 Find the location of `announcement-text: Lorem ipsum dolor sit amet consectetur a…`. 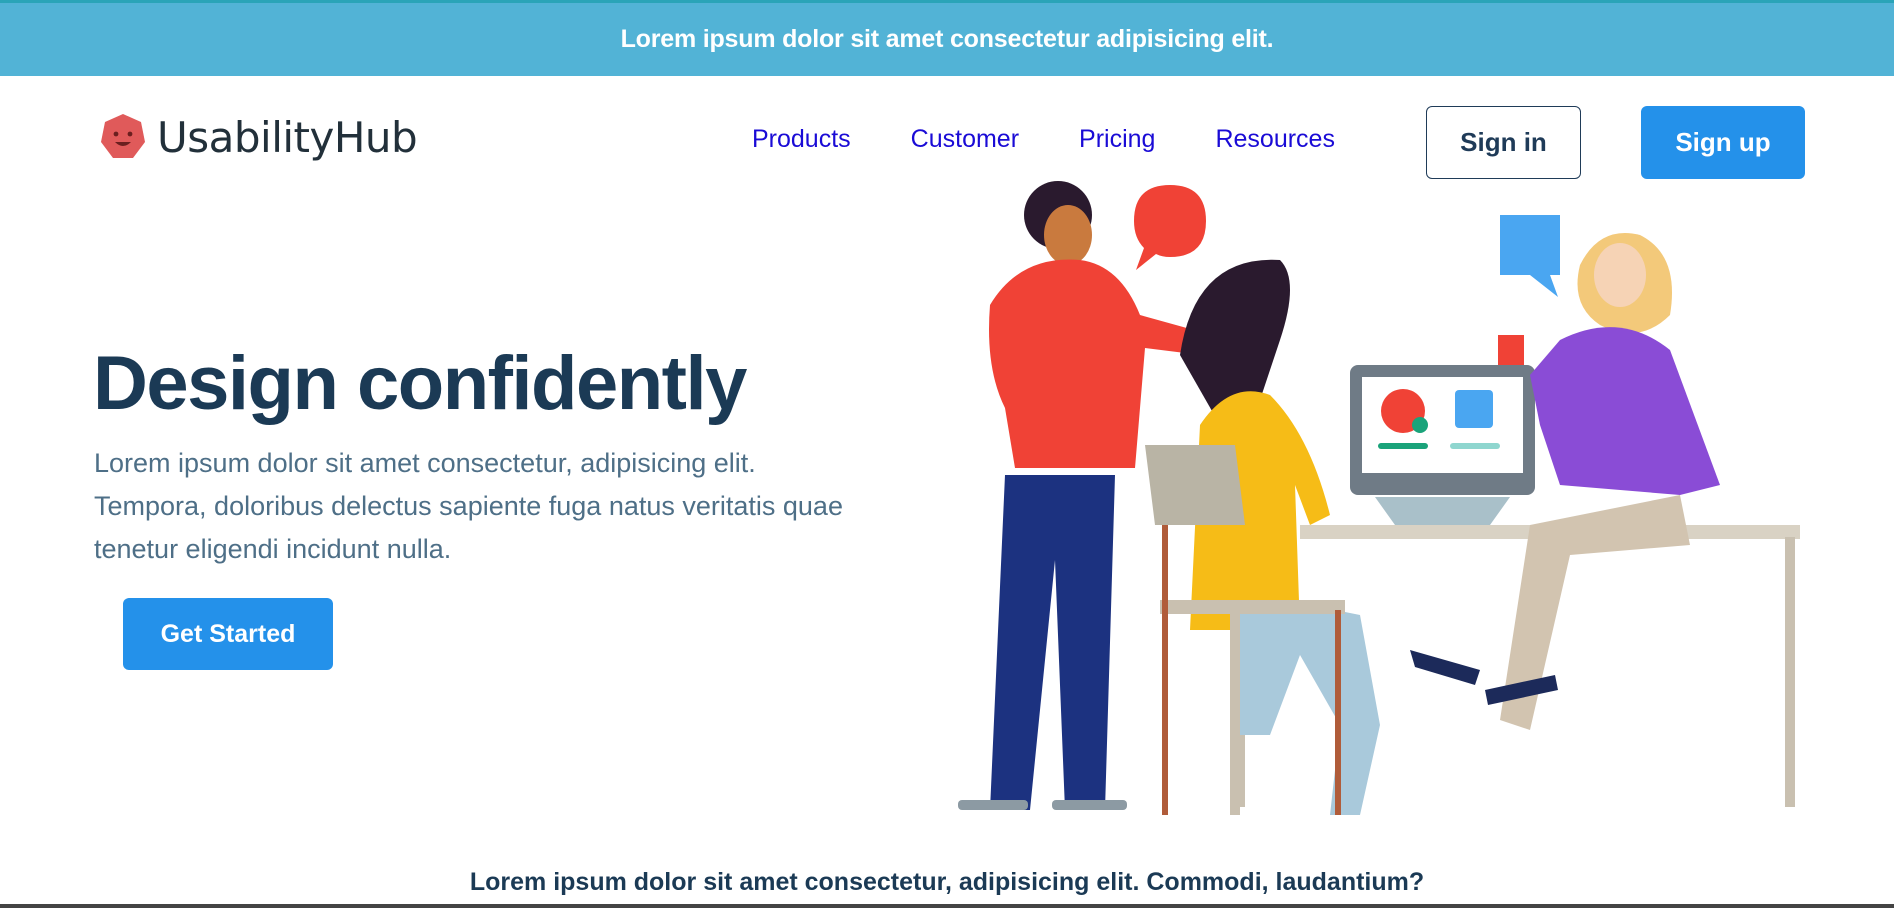

announcement-text: Lorem ipsum dolor sit amet consectetur a… is located at coordinates (947, 39).